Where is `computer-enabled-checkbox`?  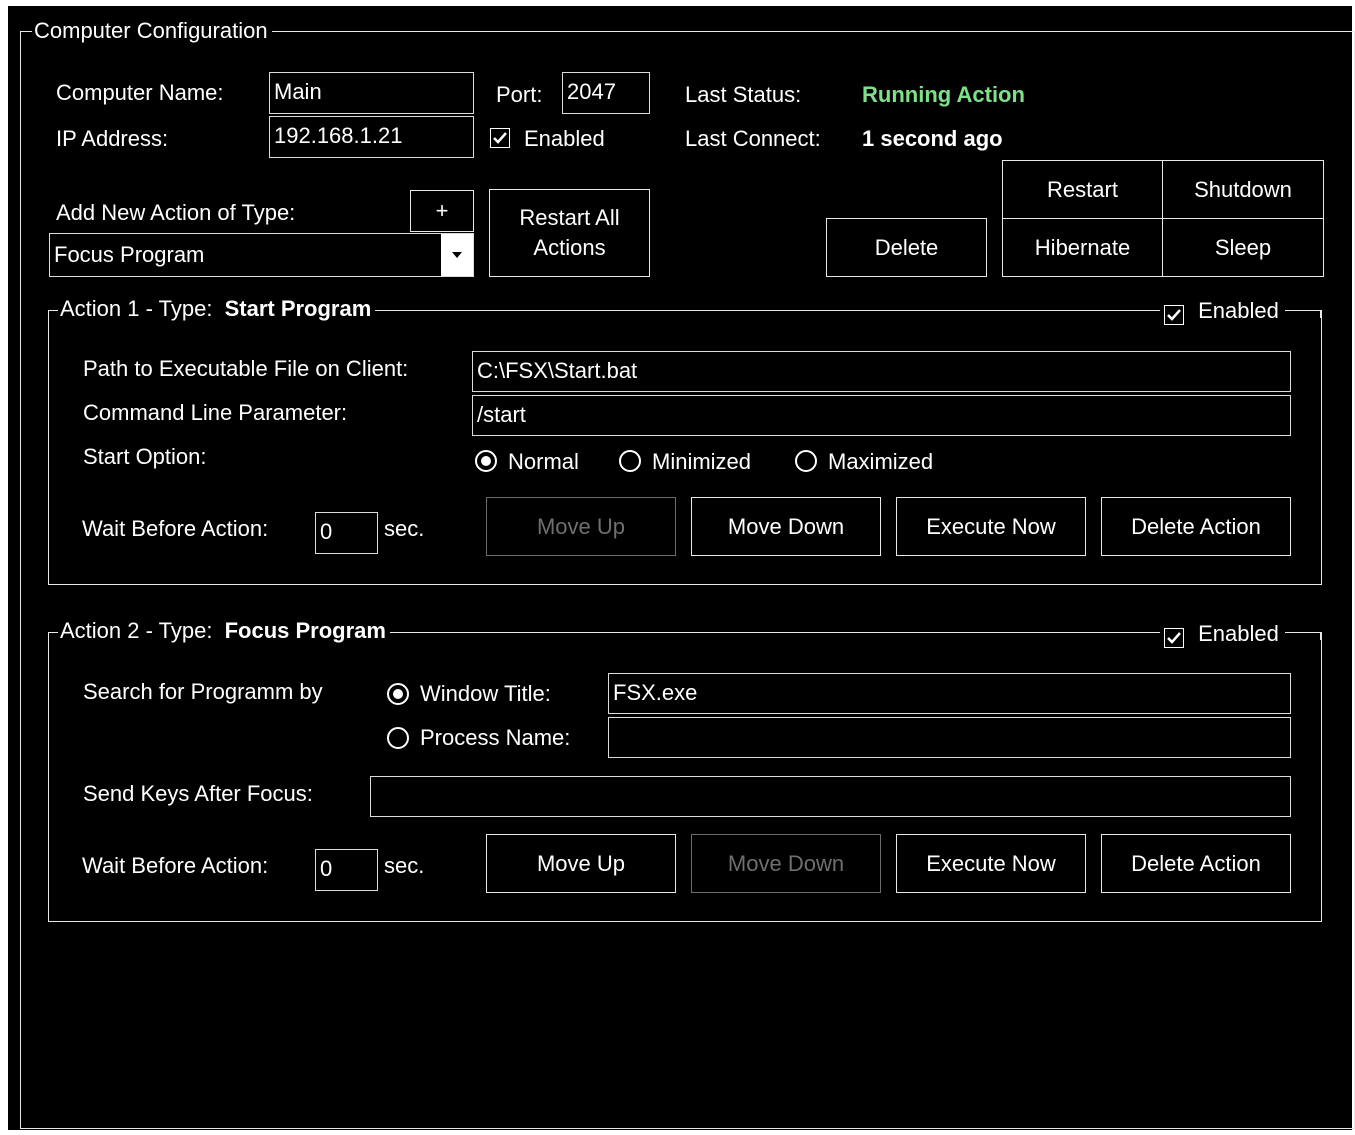
computer-enabled-checkbox is located at coordinates (500, 138).